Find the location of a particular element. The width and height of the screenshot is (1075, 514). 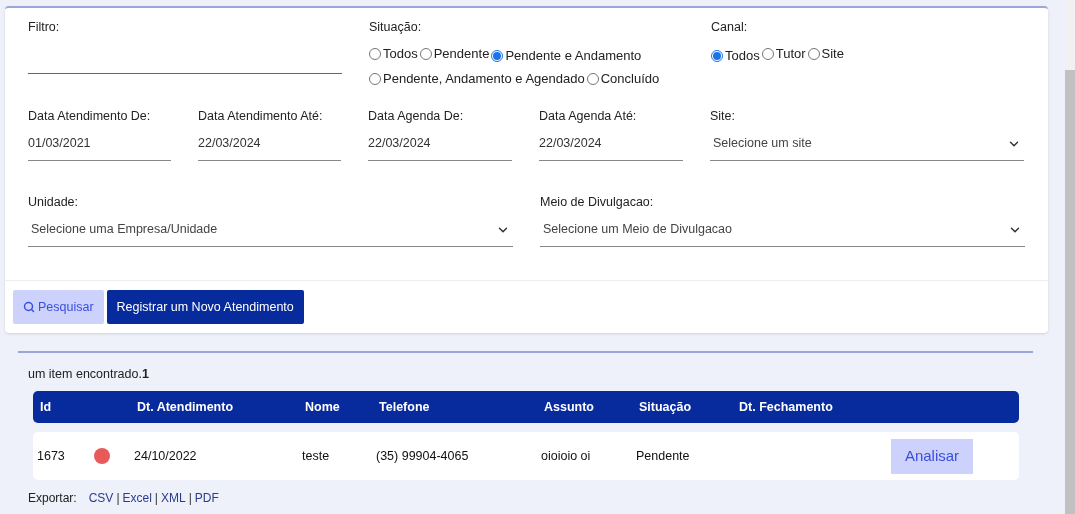

analyze-button: Analisar is located at coordinates (932, 456).